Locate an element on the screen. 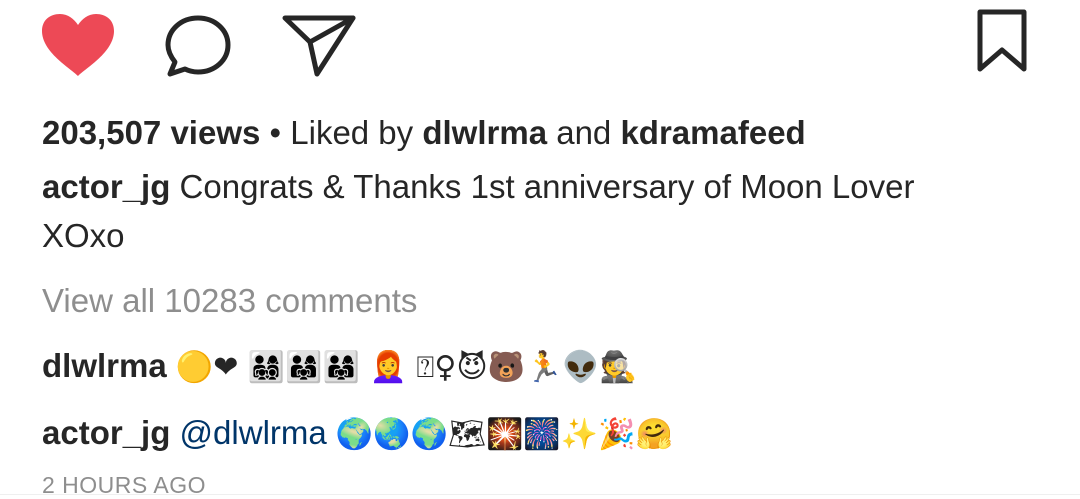  bookmark-icon is located at coordinates (1002, 41).